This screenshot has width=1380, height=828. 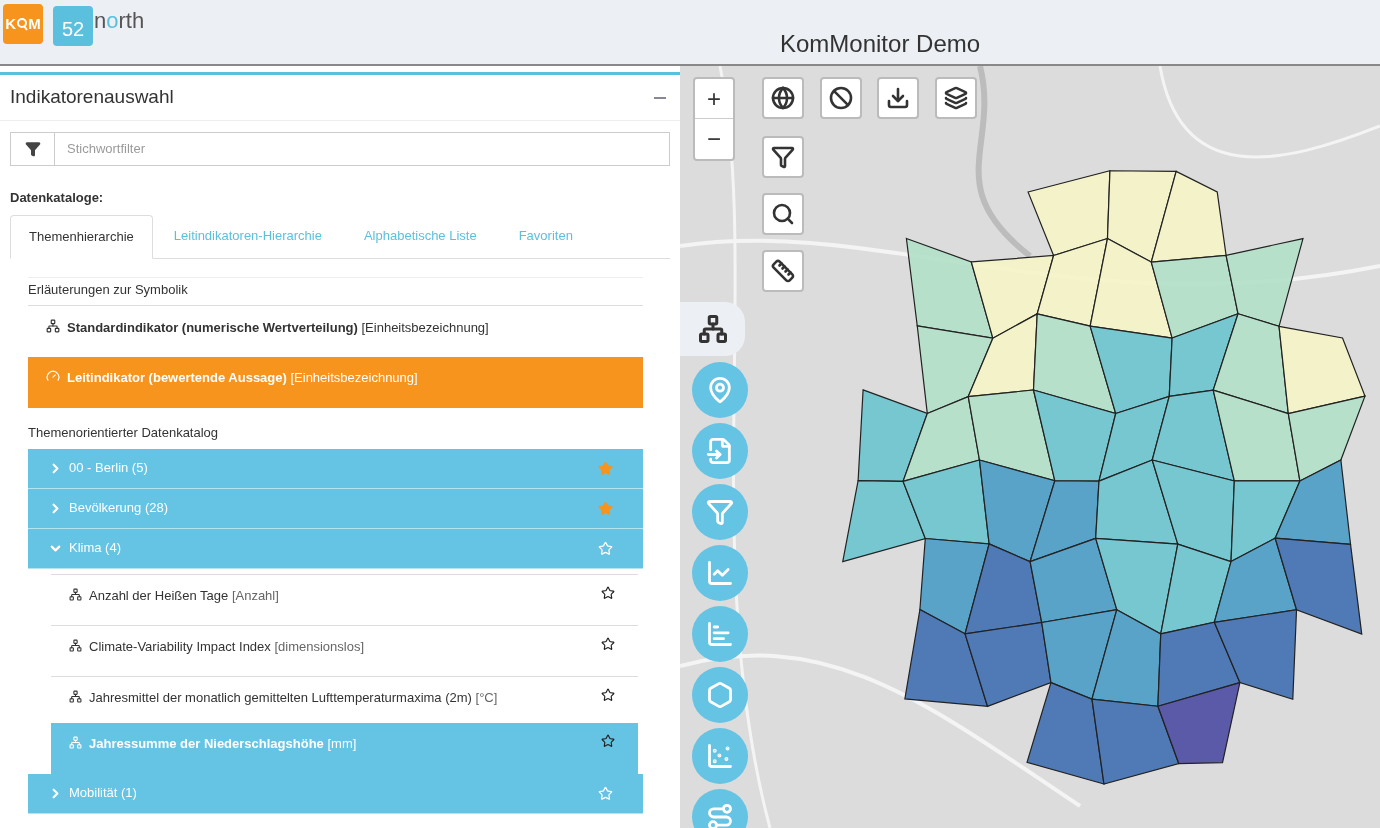 What do you see at coordinates (184, 595) in the screenshot?
I see `indicator-name: Anzahl der Heißen Tage [Anzahl]` at bounding box center [184, 595].